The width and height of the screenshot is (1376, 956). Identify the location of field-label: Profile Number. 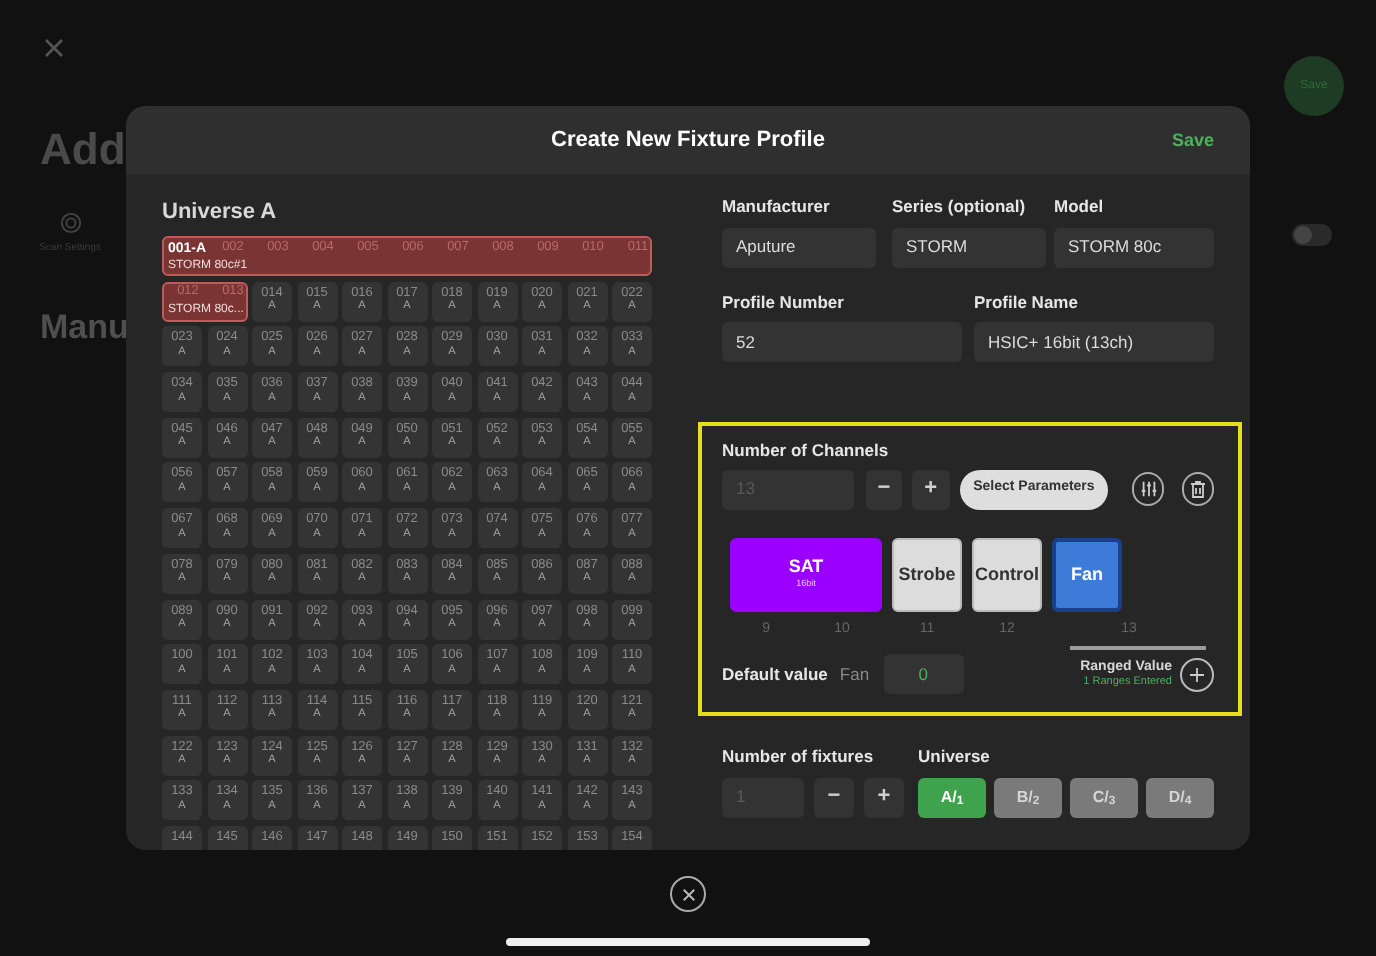
(784, 301).